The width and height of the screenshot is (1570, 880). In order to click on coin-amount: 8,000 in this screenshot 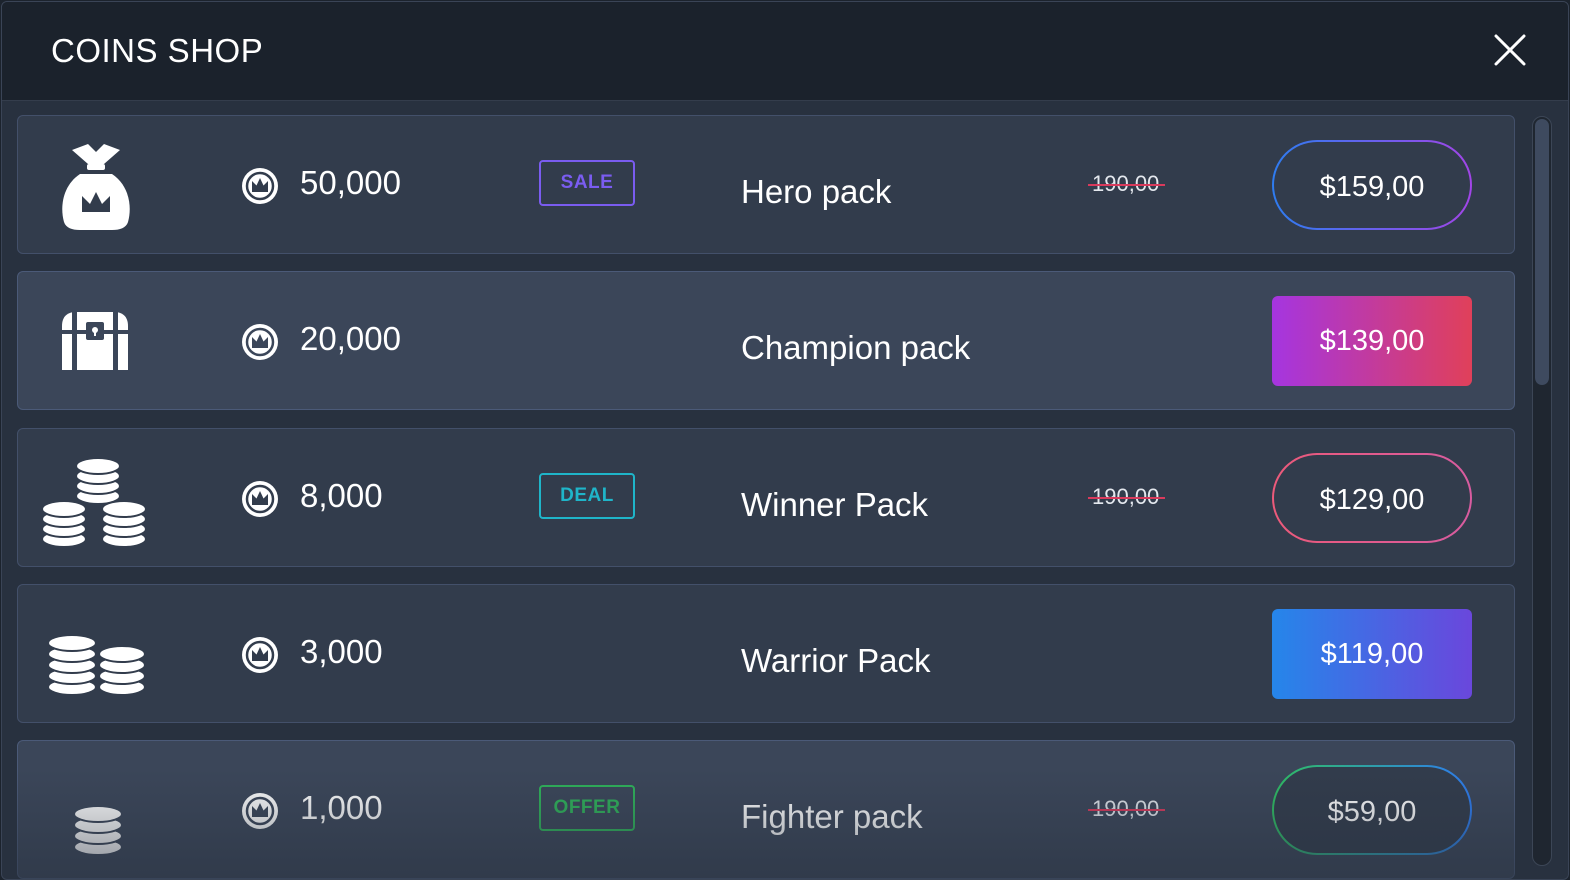, I will do `click(341, 495)`.